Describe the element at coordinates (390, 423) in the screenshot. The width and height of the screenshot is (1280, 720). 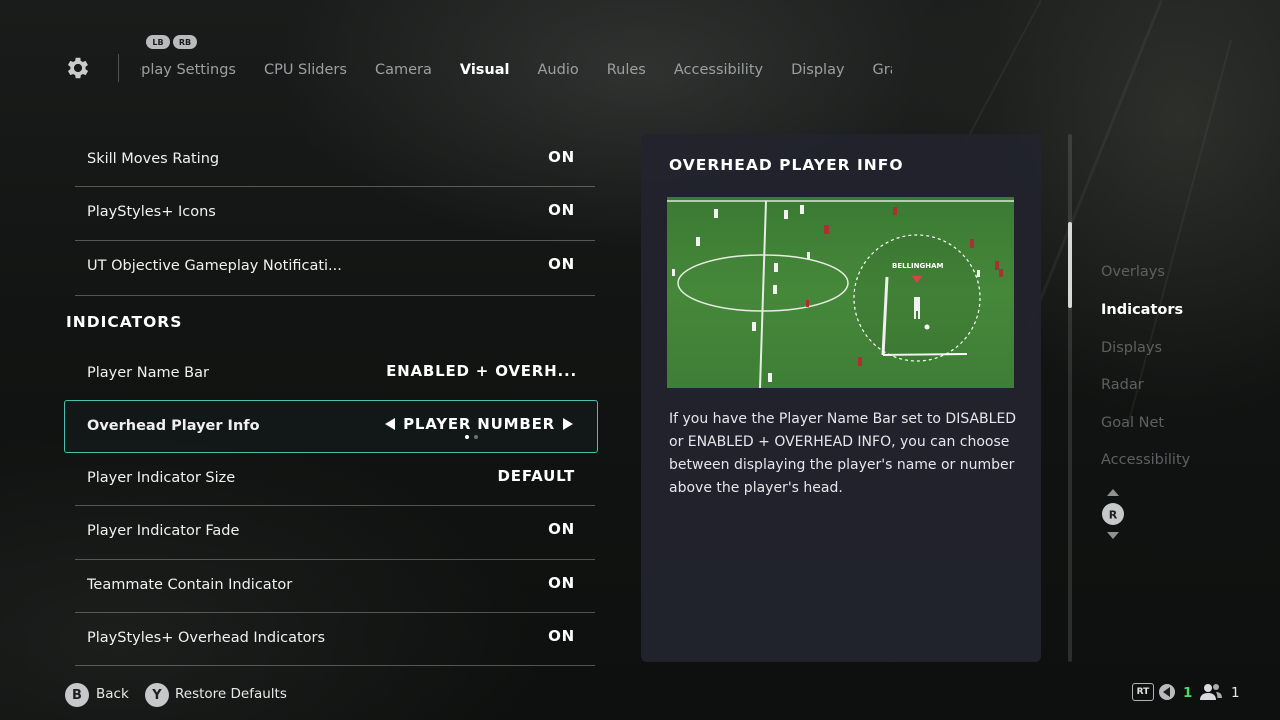
I see `arrow-left-icon` at that location.